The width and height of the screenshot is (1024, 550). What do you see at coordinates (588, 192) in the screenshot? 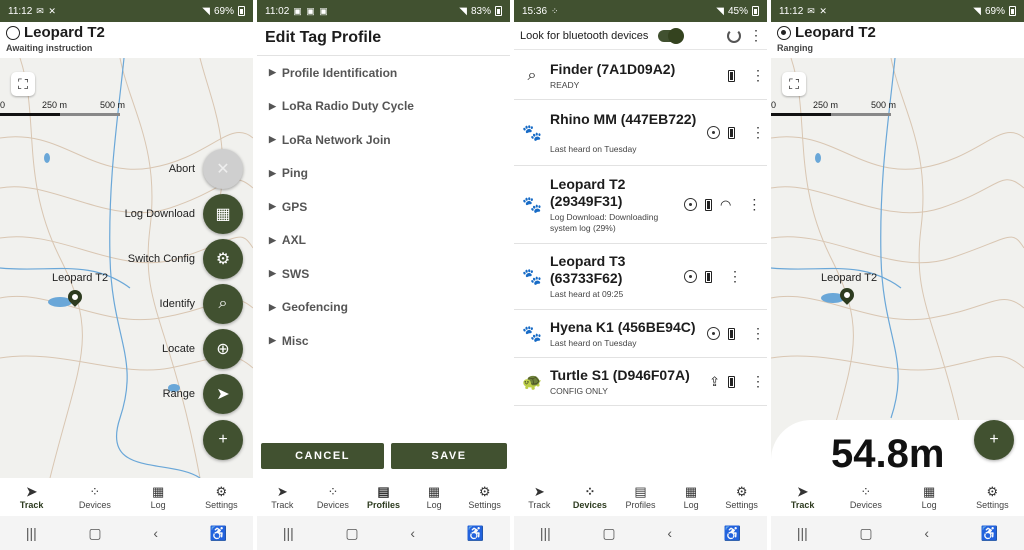
I see `device-name: Leopard T2 (29349F31)` at bounding box center [588, 192].